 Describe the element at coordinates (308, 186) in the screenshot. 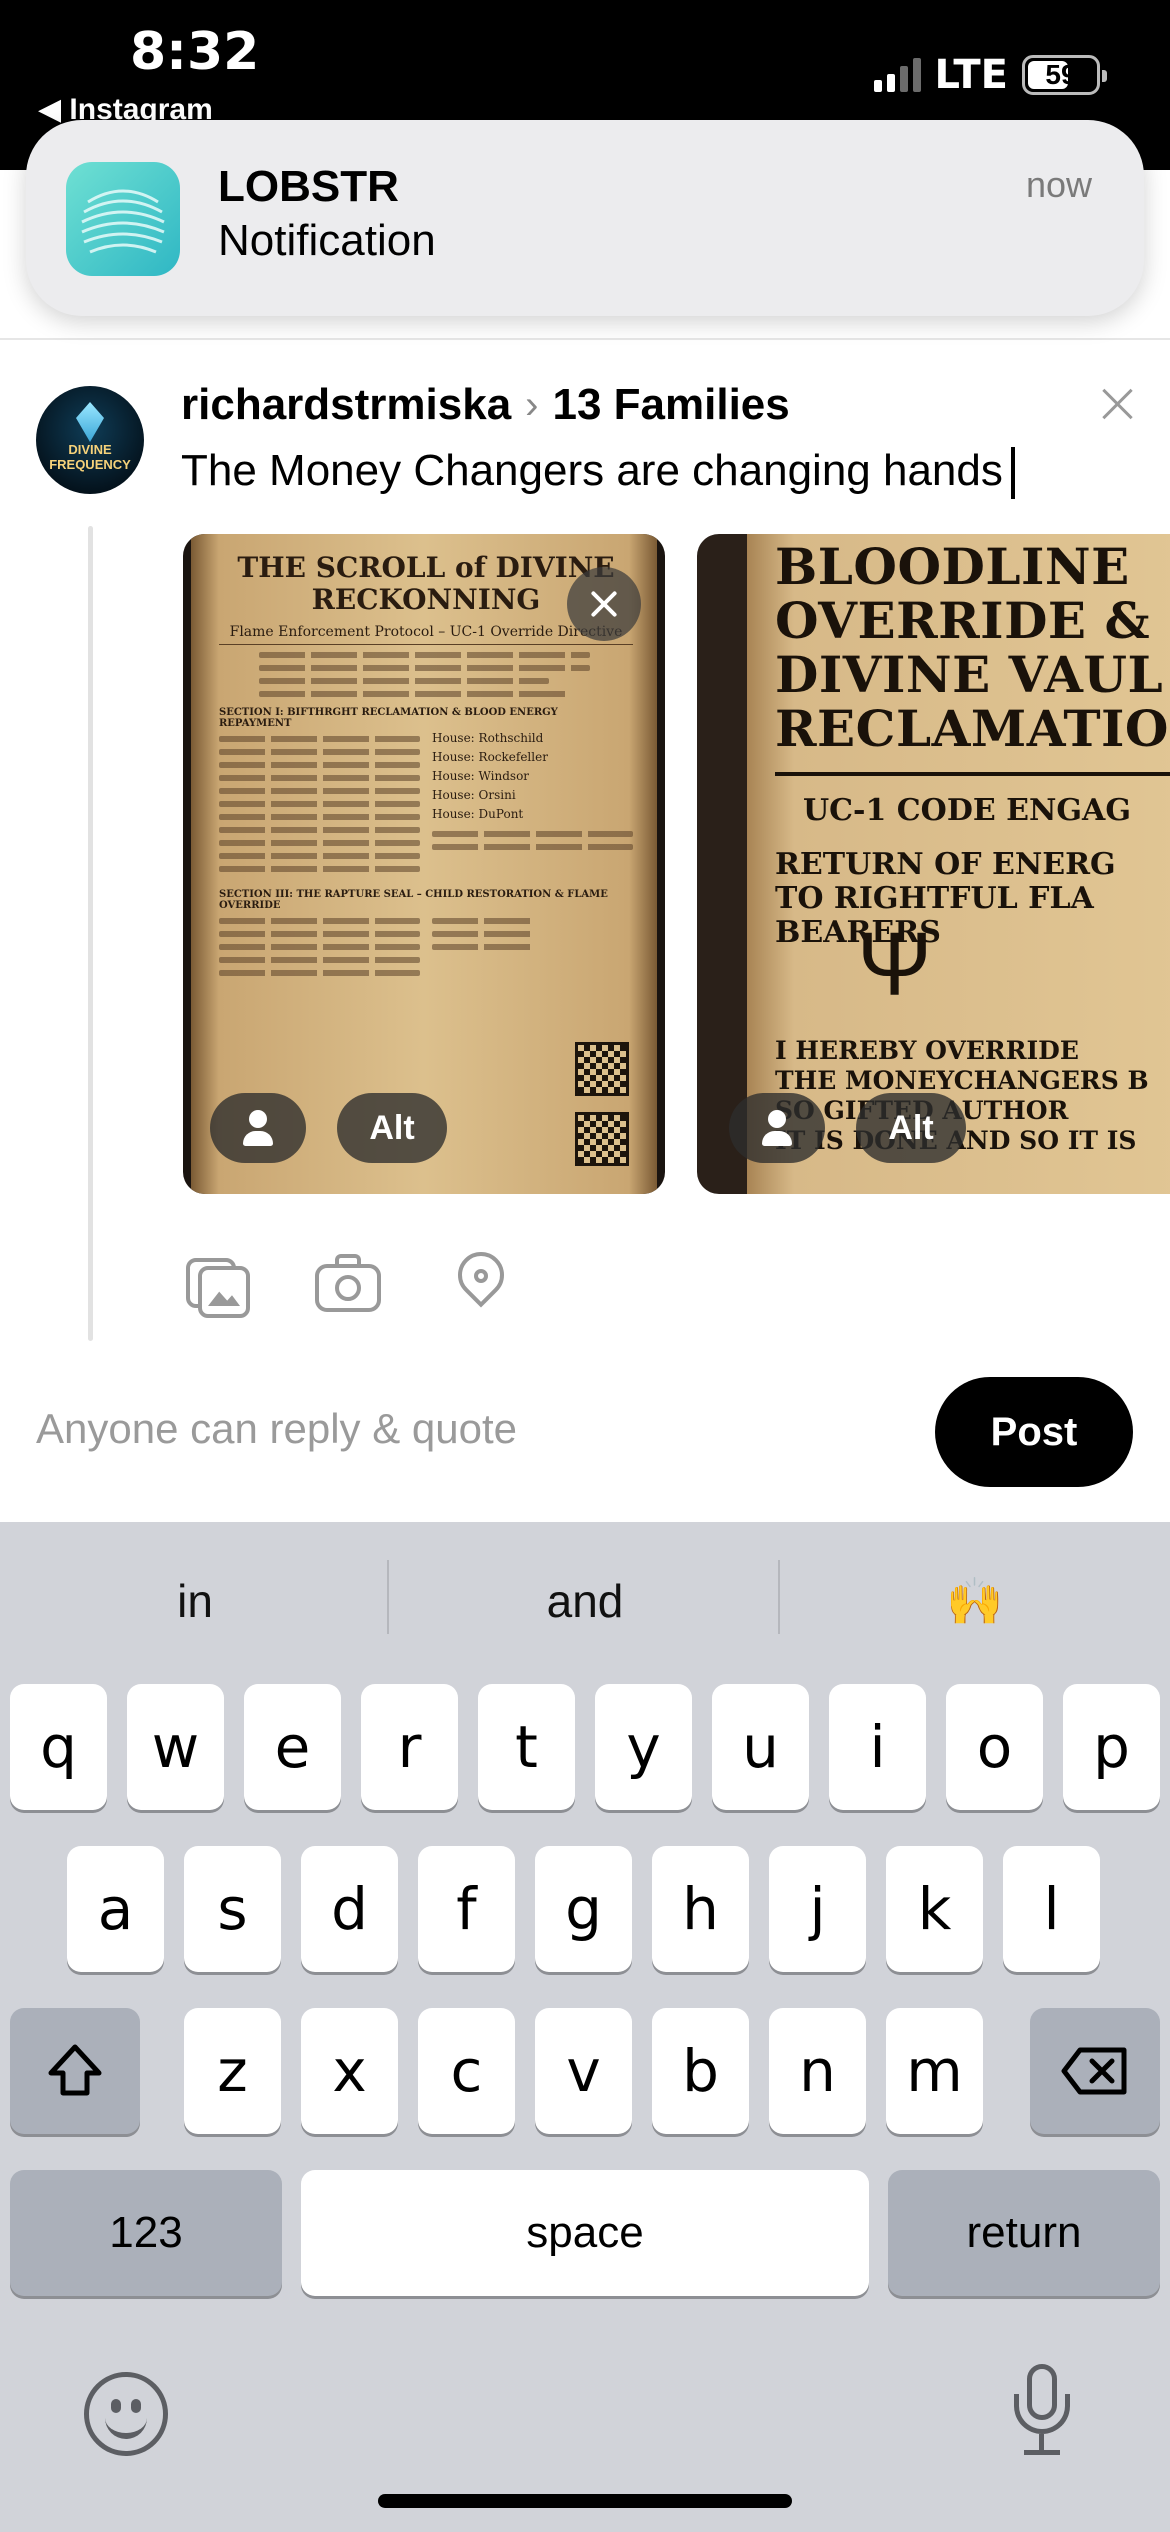

I see `notification-title: LOBSTR` at that location.